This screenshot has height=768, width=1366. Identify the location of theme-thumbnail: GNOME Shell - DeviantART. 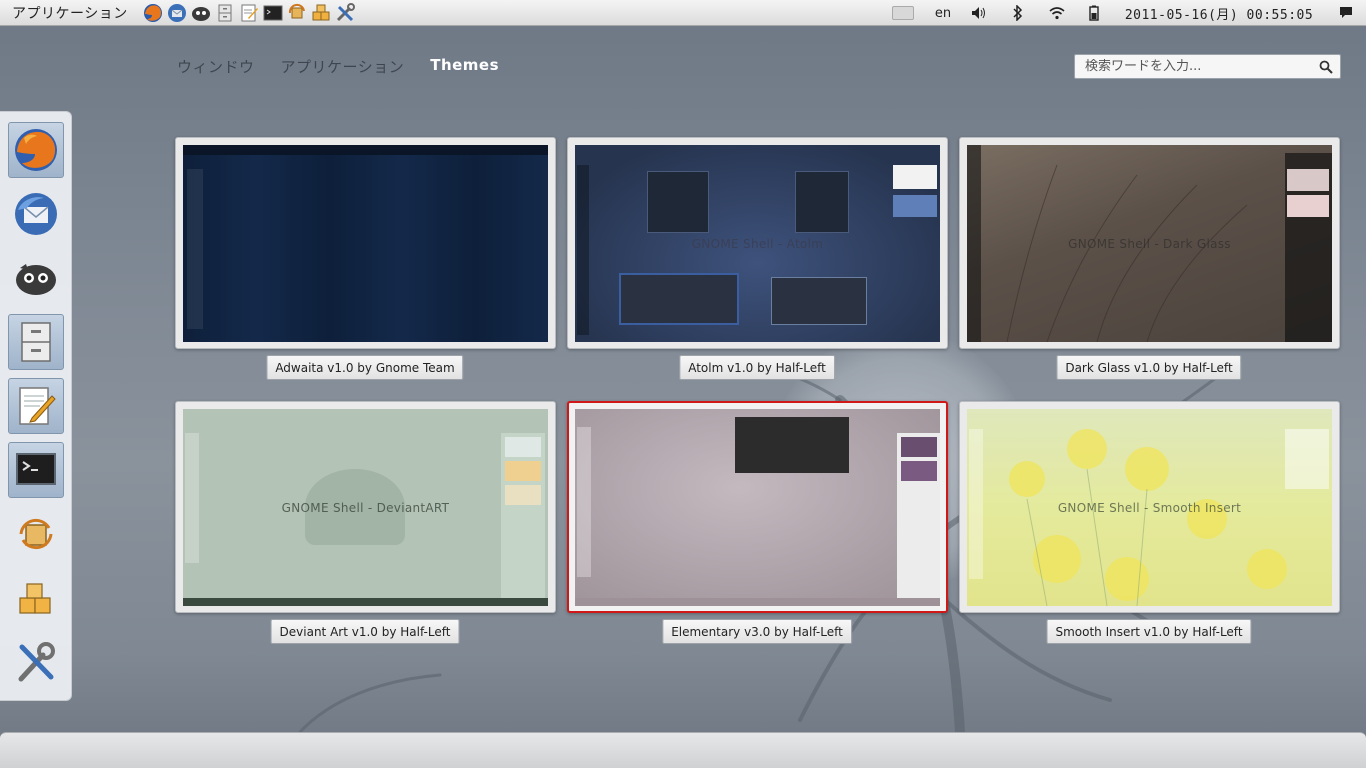
(365, 507).